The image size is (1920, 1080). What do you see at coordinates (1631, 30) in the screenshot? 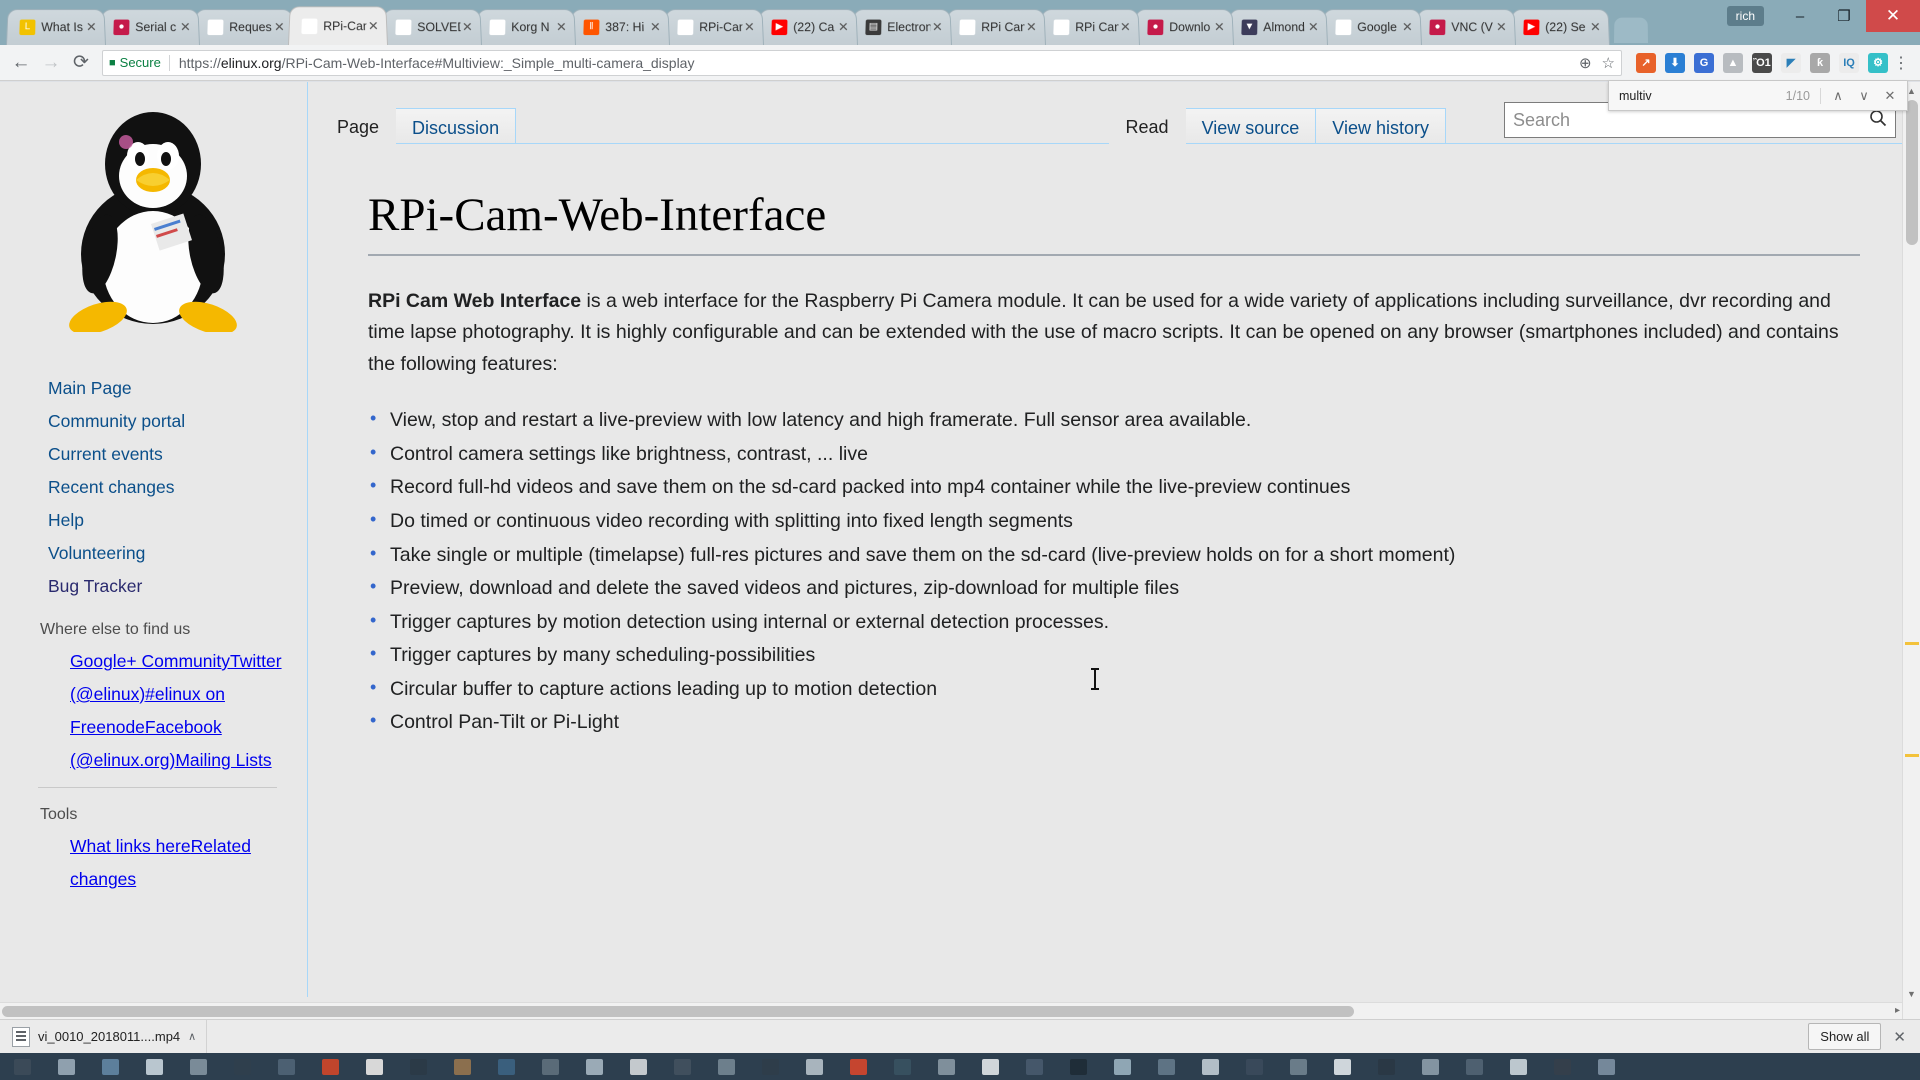
I see `new-tab-button` at bounding box center [1631, 30].